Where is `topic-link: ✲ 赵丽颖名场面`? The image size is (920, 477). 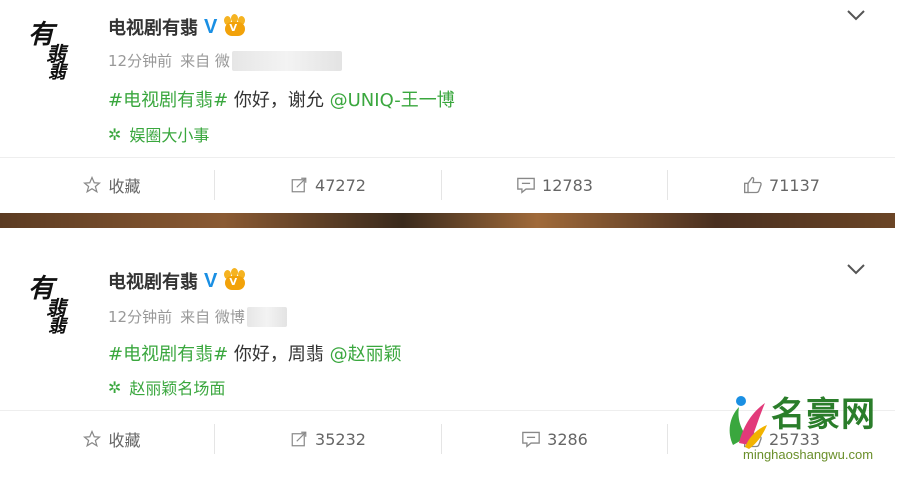
topic-link: ✲ 赵丽颖名场面 is located at coordinates (166, 387).